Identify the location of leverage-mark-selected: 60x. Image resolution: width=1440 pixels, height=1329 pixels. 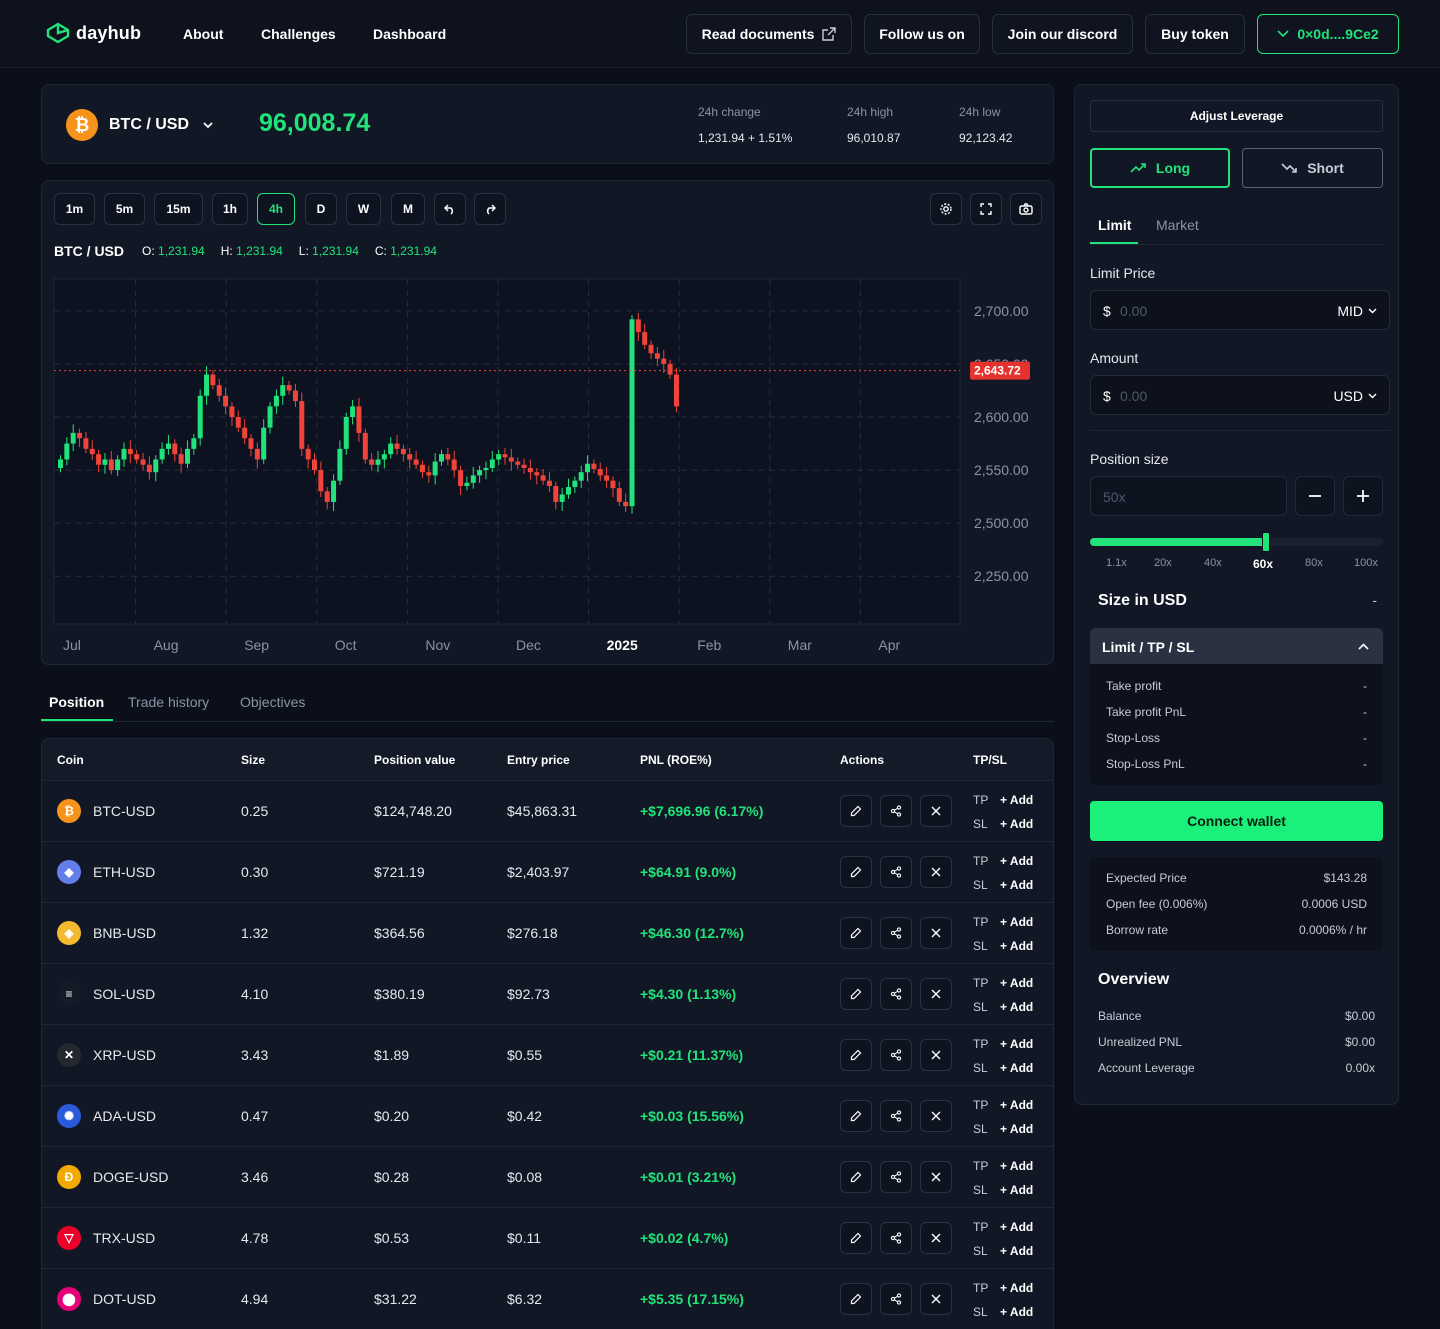
(1263, 564).